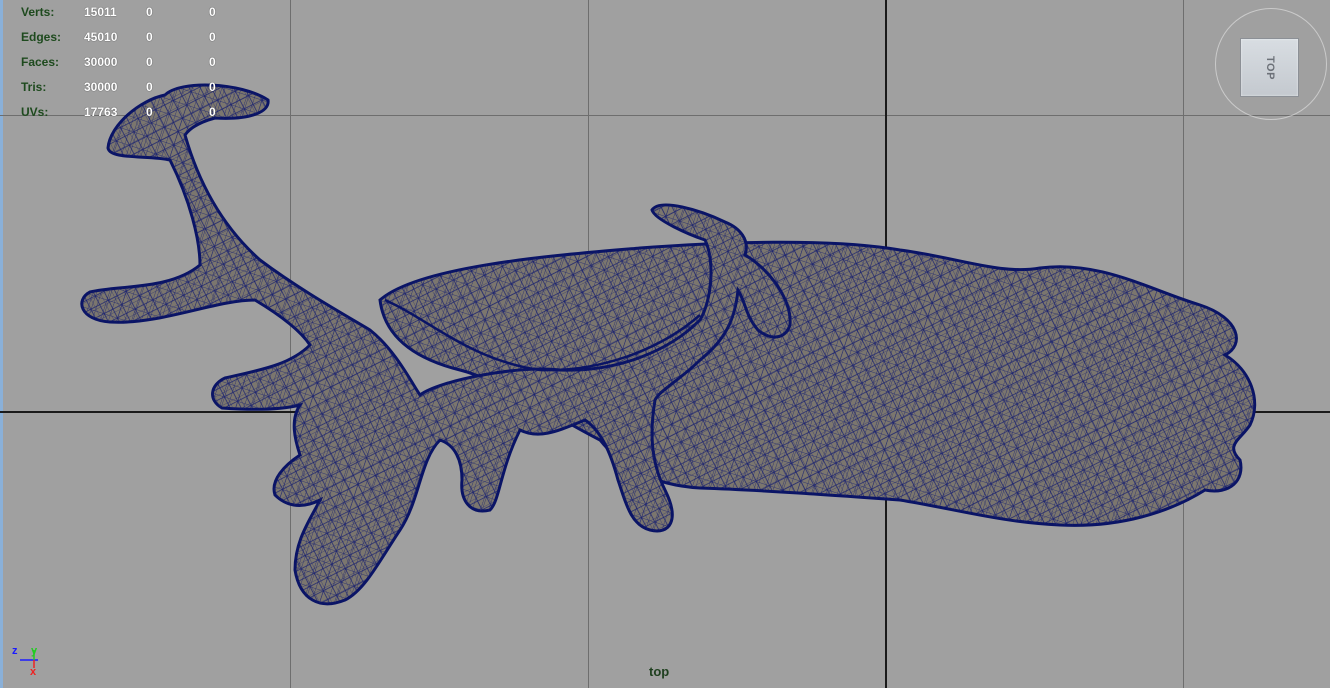 This screenshot has width=1330, height=688. I want to click on hud-row: Tris: 30000 0 0, so click(141, 87).